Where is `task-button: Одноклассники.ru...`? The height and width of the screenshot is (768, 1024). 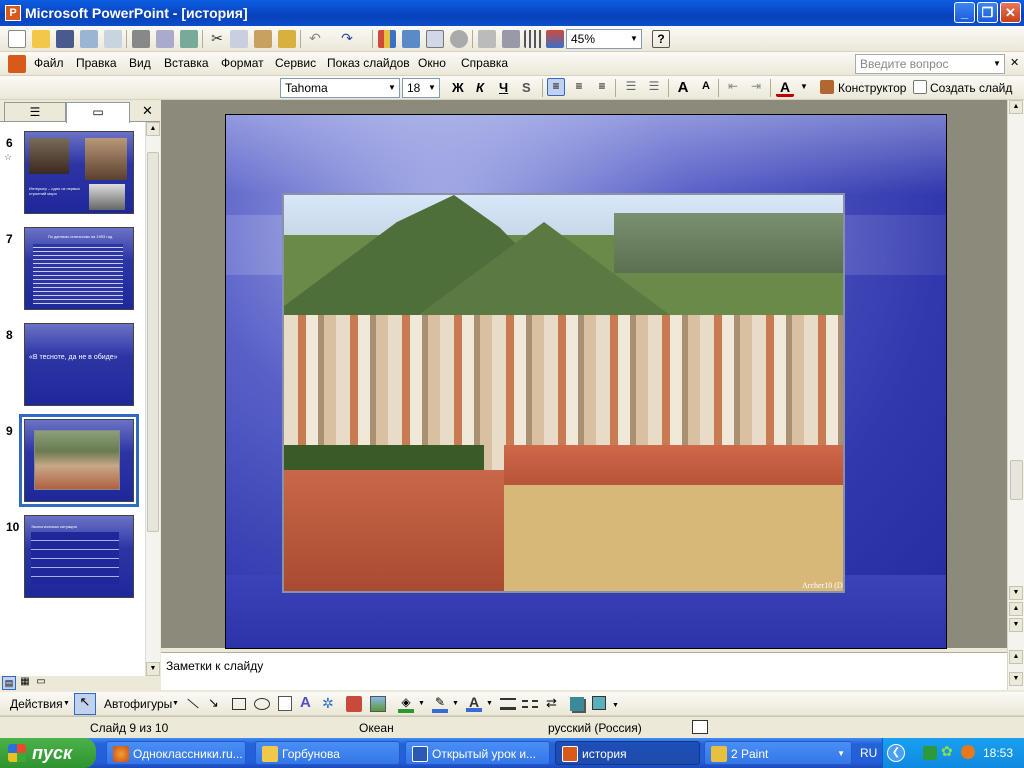
task-button: Одноклассники.ru... is located at coordinates (176, 753).